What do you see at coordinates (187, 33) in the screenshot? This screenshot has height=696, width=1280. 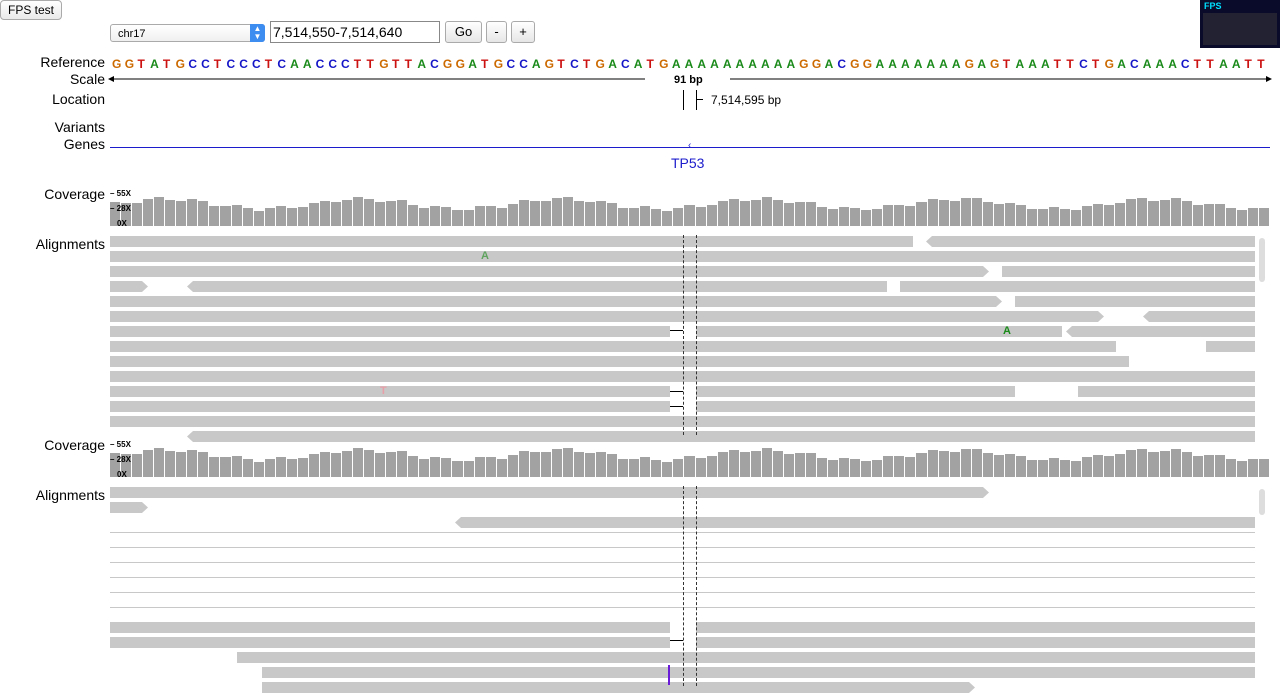 I see `chromosome-select: chr17 ▲ ▼` at bounding box center [187, 33].